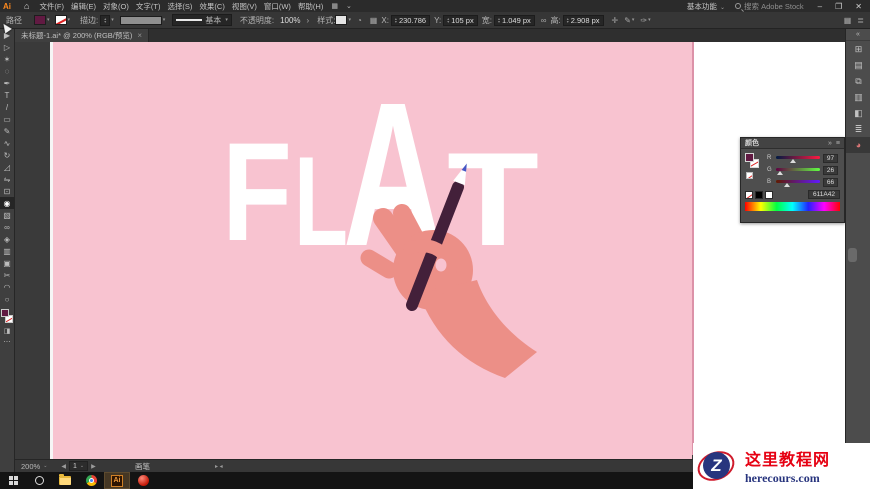  Describe the element at coordinates (63, 466) in the screenshot. I see `prev-artboard-icon: ◀` at that location.